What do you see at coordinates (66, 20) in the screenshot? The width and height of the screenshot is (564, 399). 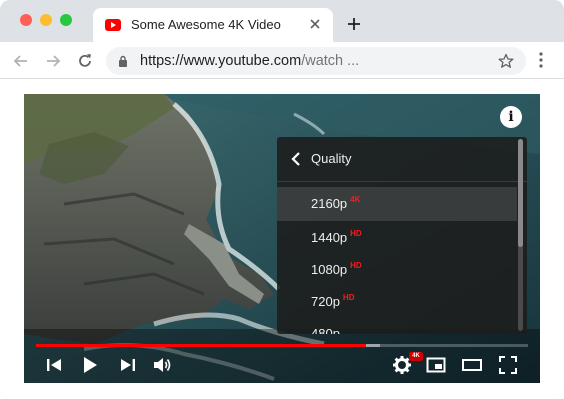 I see `window-maximize-button` at bounding box center [66, 20].